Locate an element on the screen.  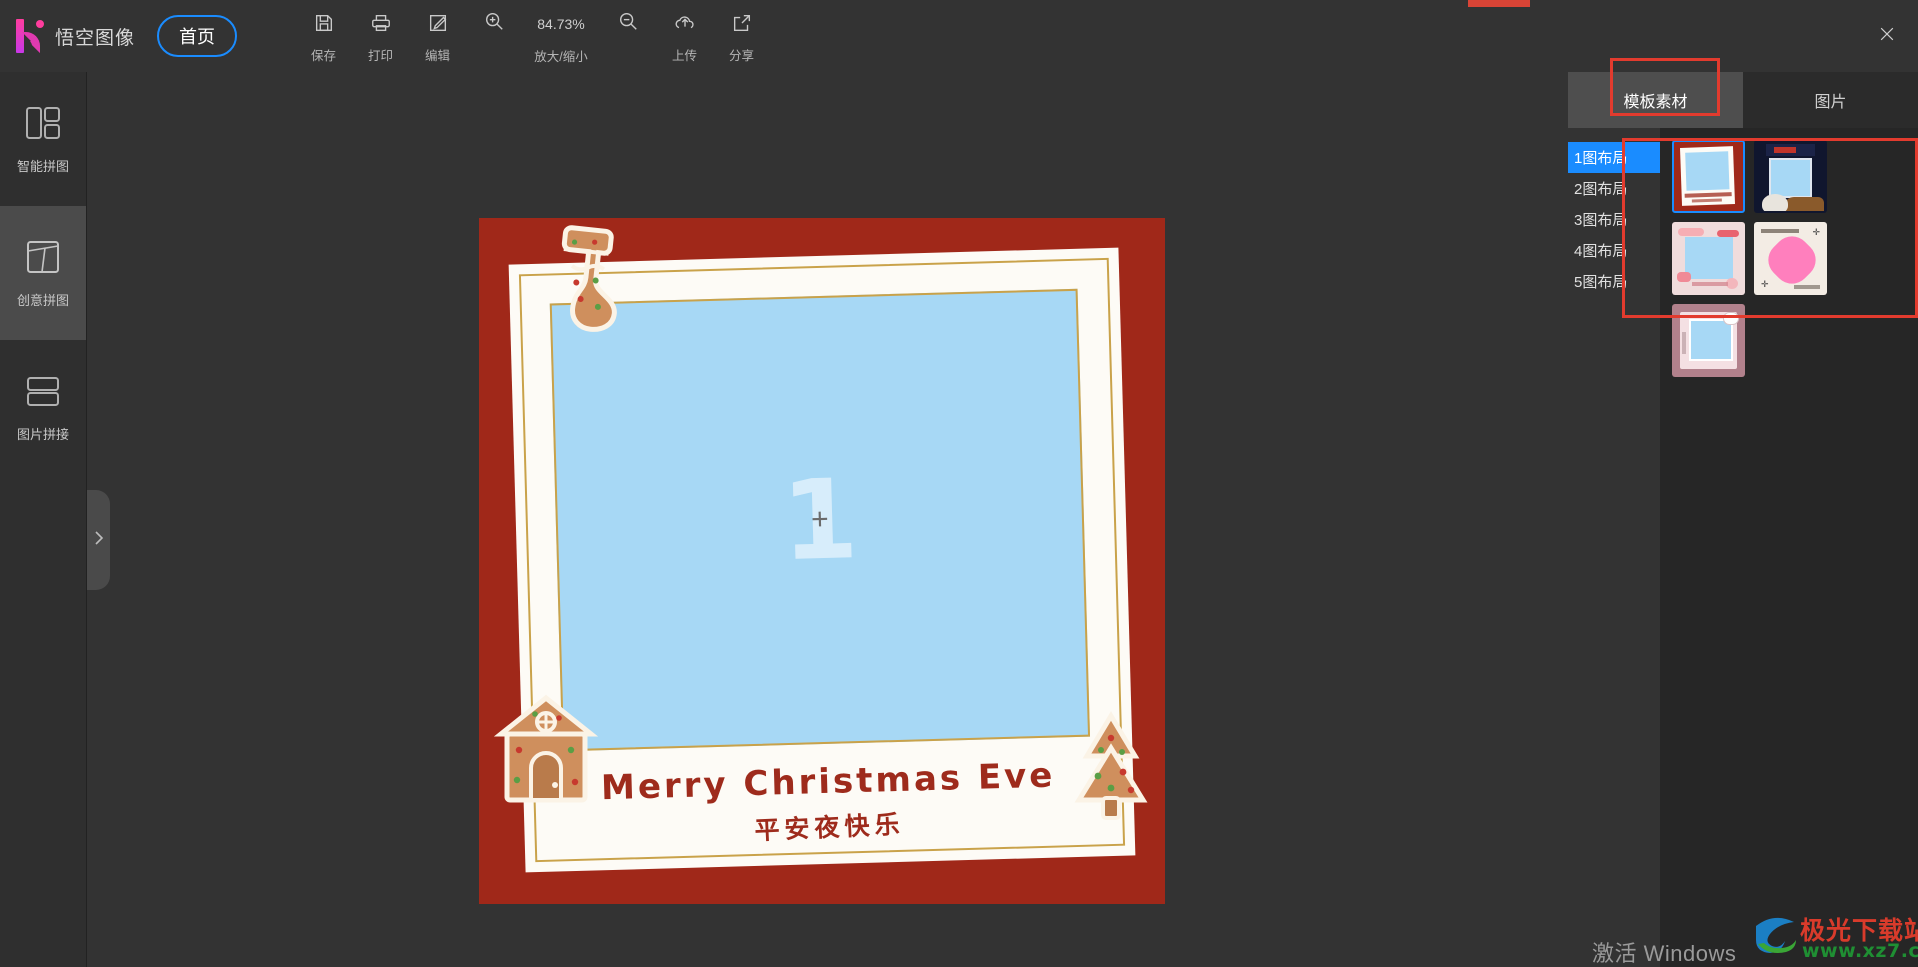
photo-slot-1: 1 + is located at coordinates (820, 520).